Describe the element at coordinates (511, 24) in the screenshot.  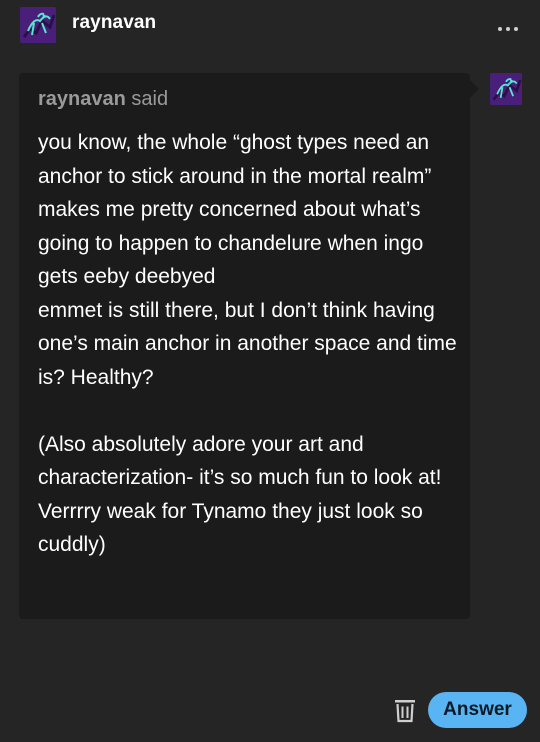
I see `ellipsis-icon` at that location.